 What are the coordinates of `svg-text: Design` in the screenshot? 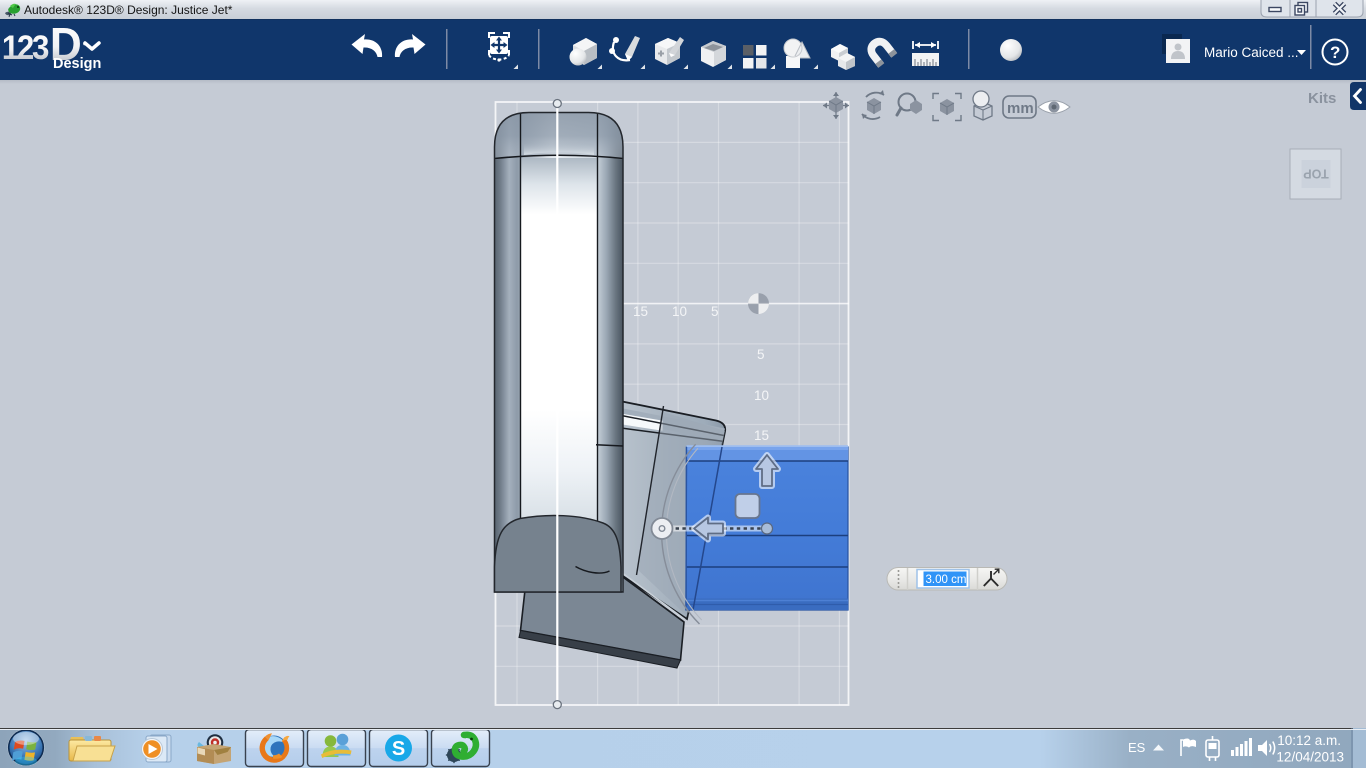 It's located at (77, 64).